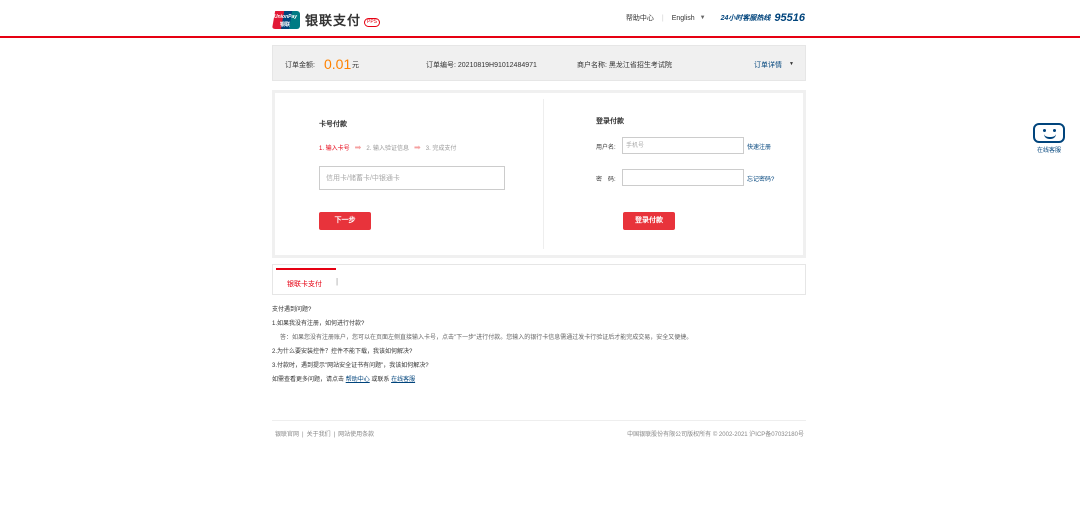 The image size is (1080, 513). What do you see at coordinates (539, 420) in the screenshot?
I see `footer-divider` at bounding box center [539, 420].